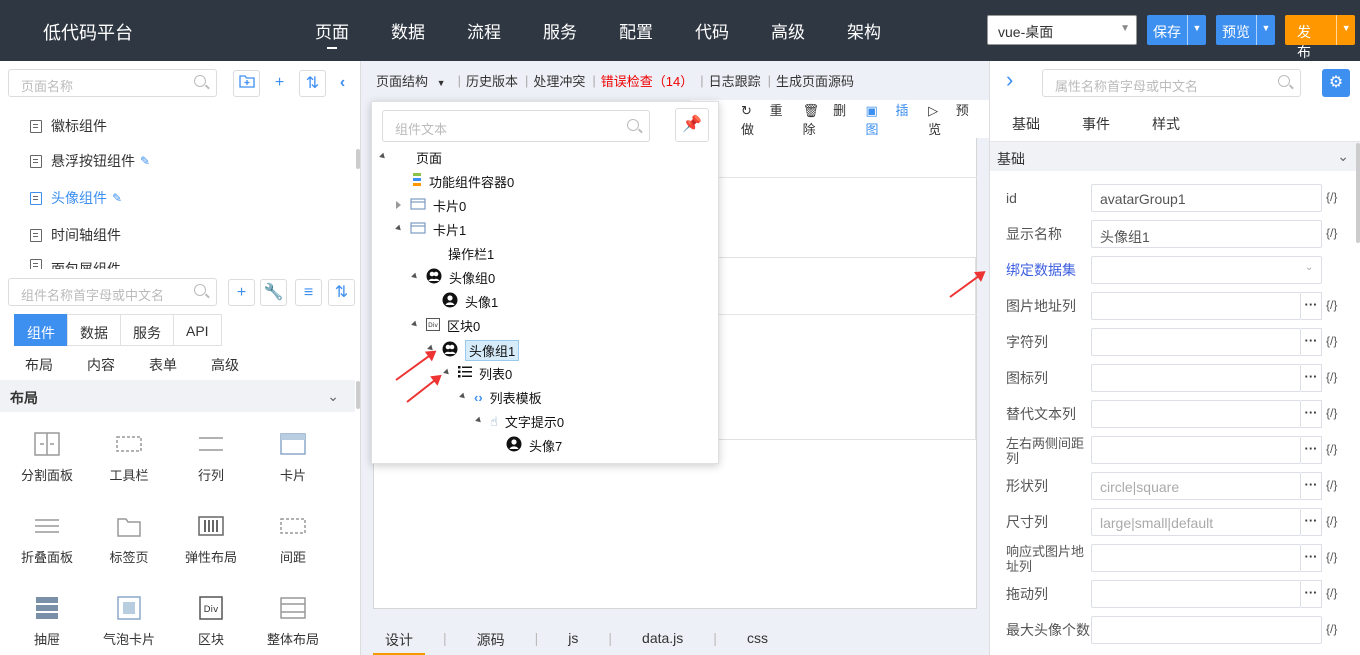 This screenshot has height=655, width=1360. Describe the element at coordinates (413, 80) in the screenshot. I see `page-structure-menu: 页面结构 ▼` at that location.